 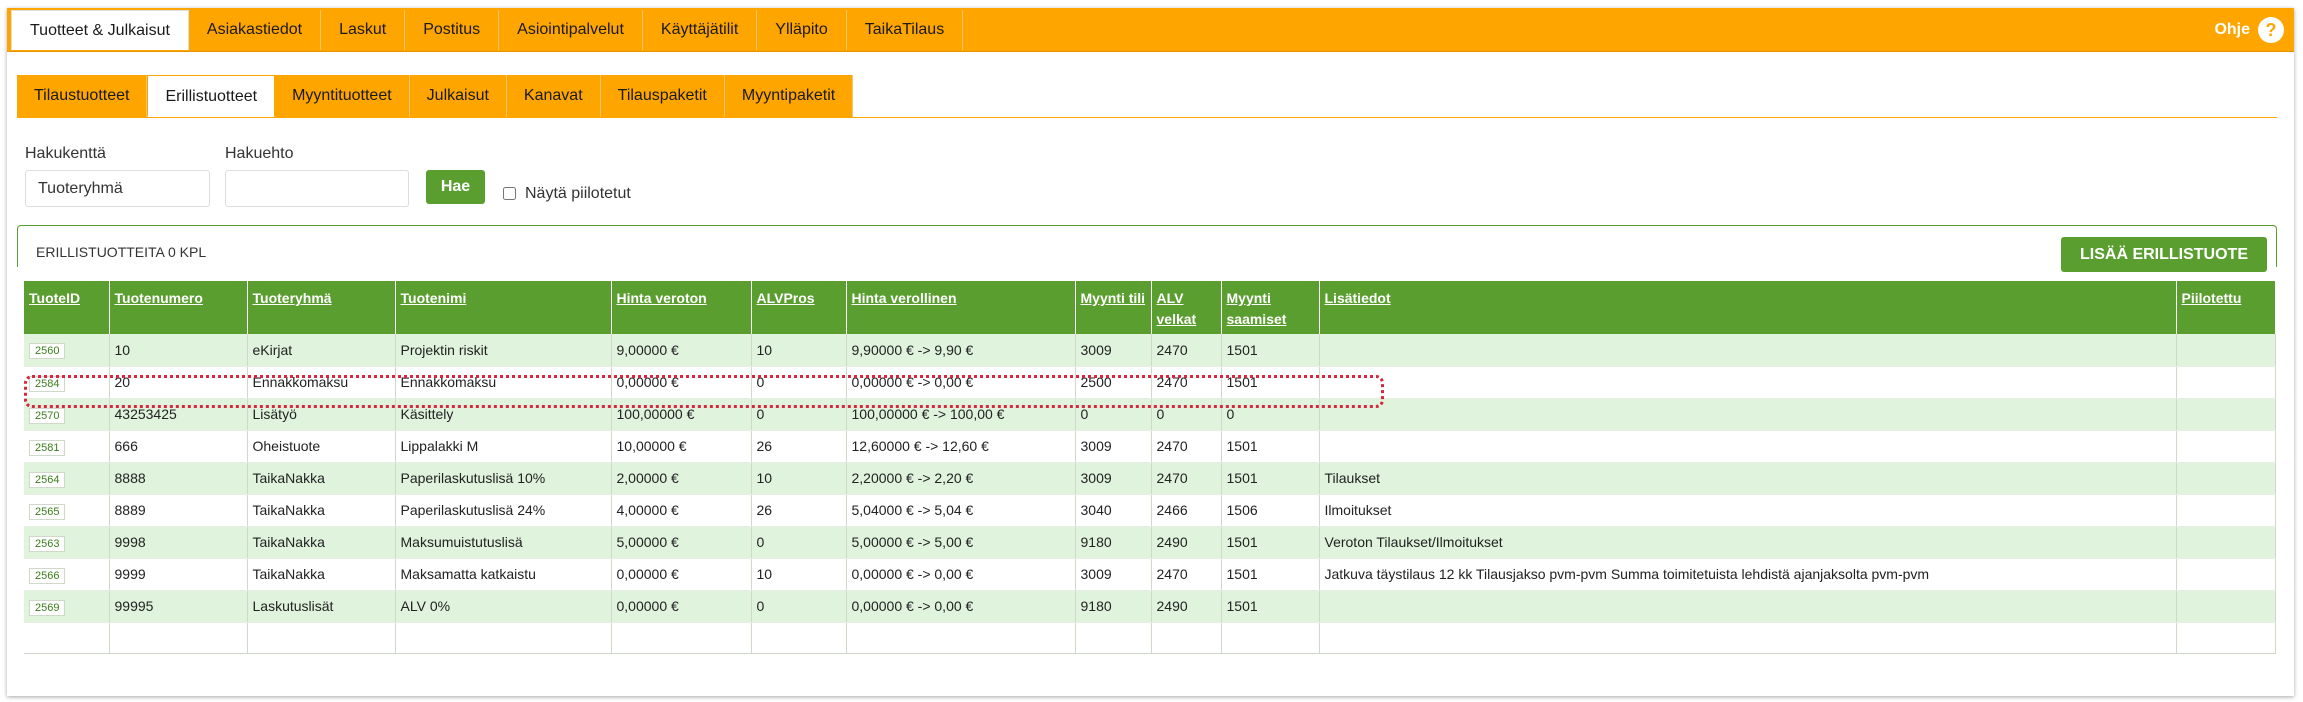 I want to click on product-id-link: 2584, so click(x=47, y=383).